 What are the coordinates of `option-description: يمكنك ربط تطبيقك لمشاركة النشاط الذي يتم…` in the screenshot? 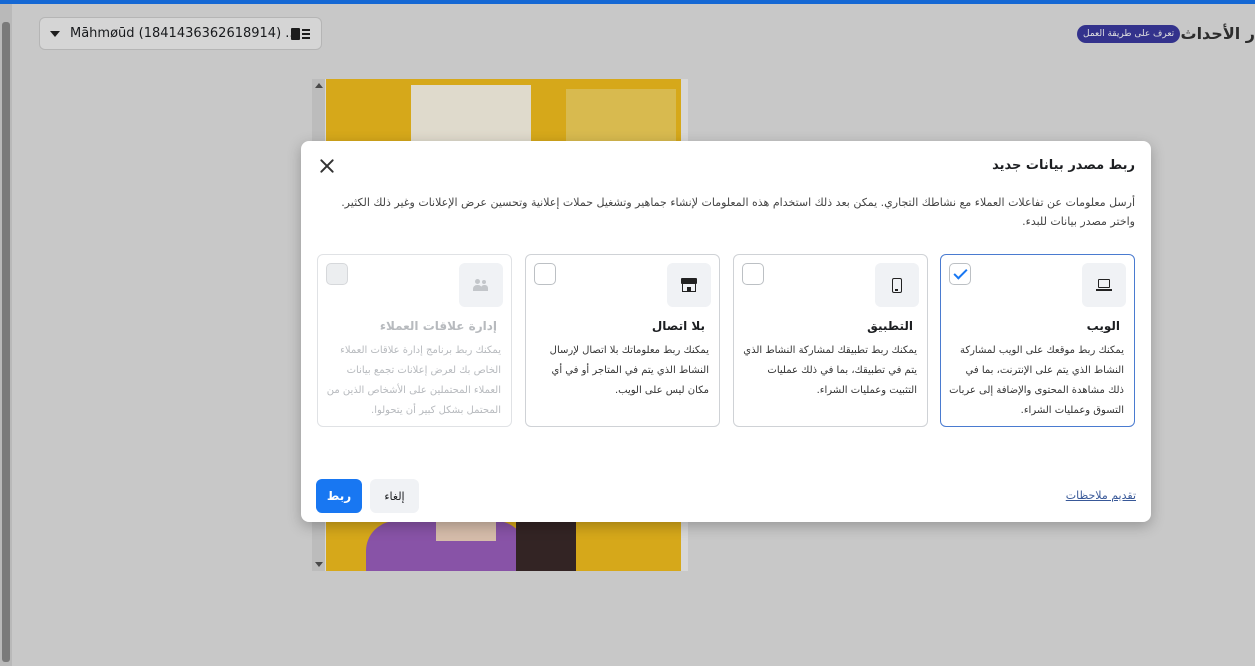 It's located at (830, 370).